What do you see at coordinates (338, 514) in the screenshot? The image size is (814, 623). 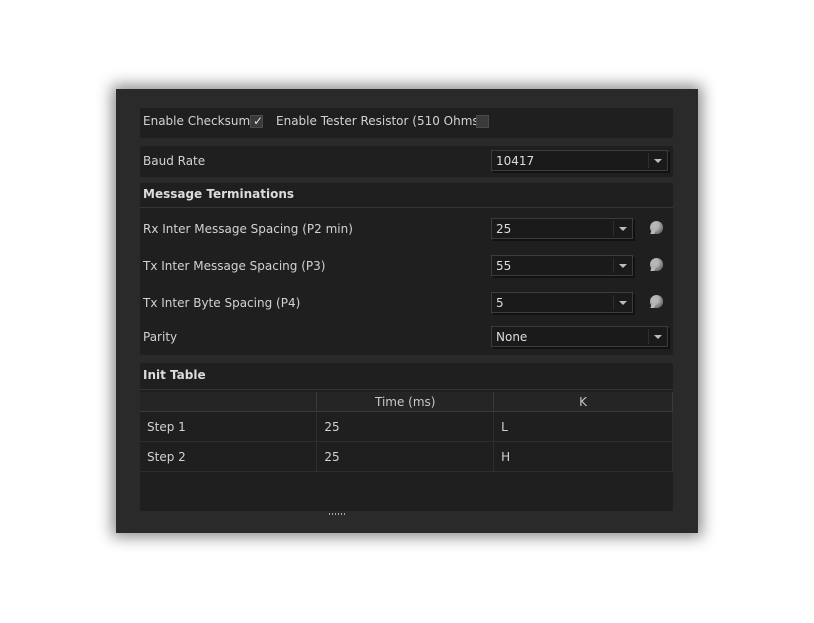 I see `resize-grip` at bounding box center [338, 514].